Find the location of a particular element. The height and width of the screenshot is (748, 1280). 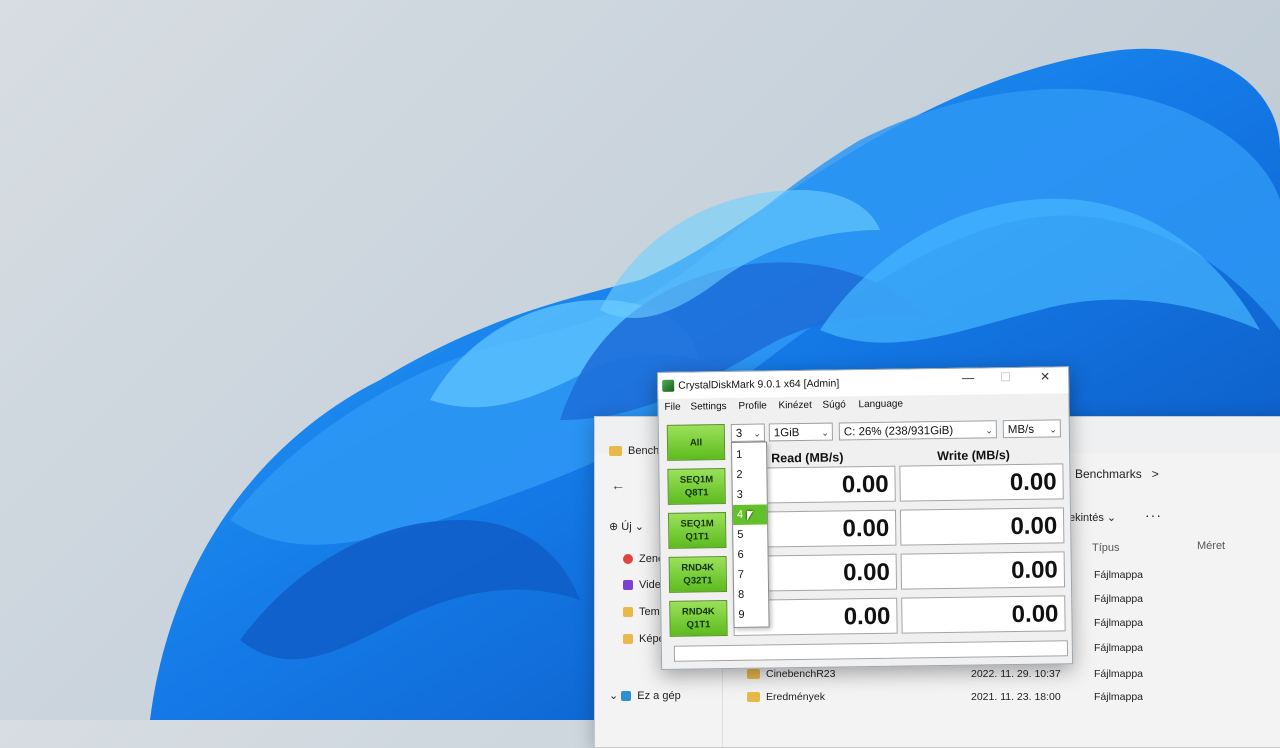

app-icon is located at coordinates (668, 385).